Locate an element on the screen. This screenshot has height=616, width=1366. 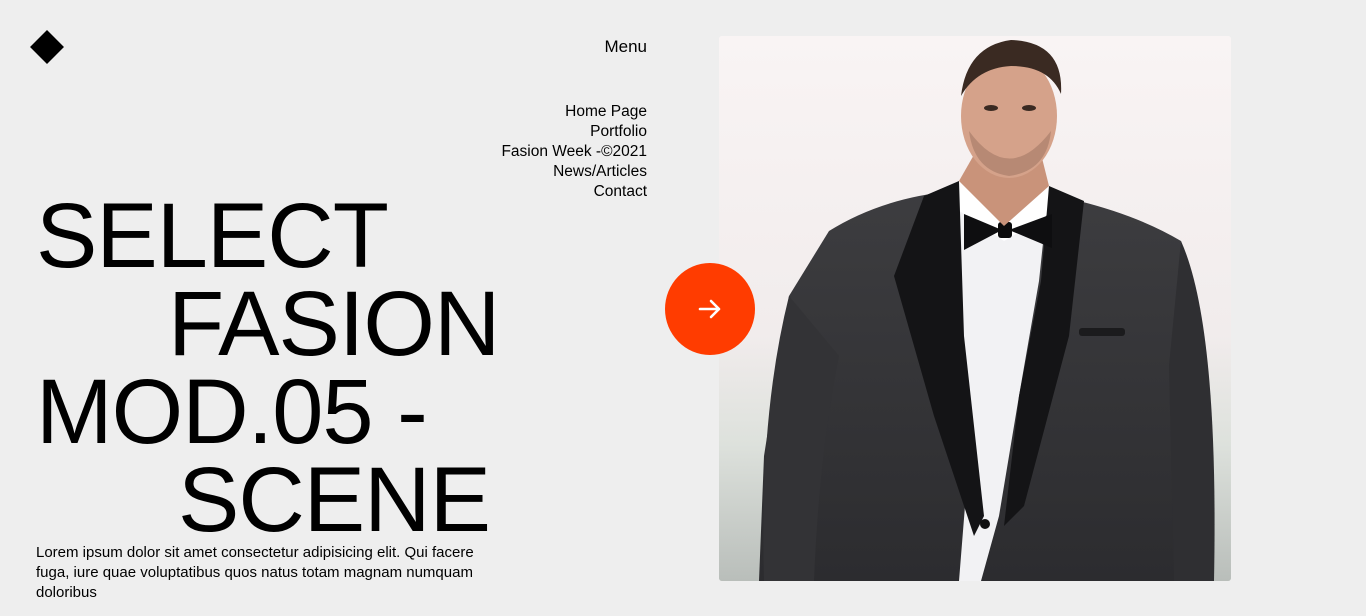
nav-item-portfolio: Portfolio is located at coordinates (574, 132).